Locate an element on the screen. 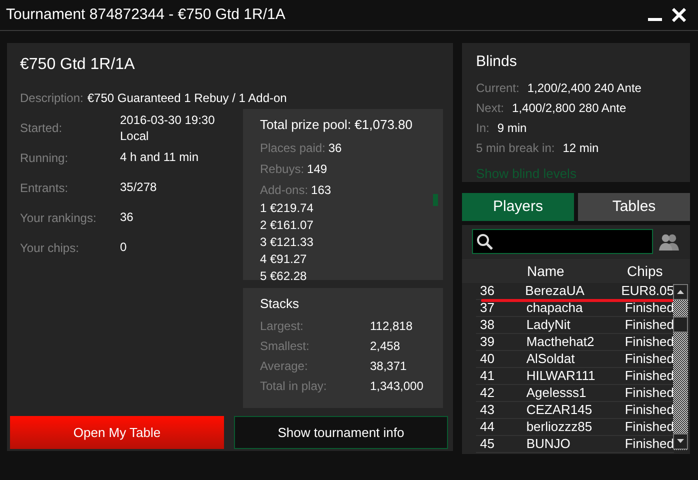 The height and width of the screenshot is (480, 698). name-cell-text: HILWAR111 is located at coordinates (561, 376).